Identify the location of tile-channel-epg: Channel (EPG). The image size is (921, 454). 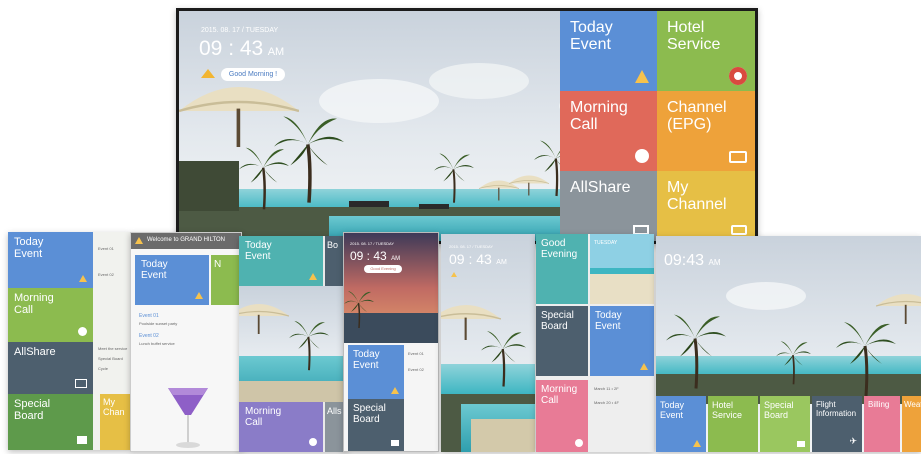
(706, 131).